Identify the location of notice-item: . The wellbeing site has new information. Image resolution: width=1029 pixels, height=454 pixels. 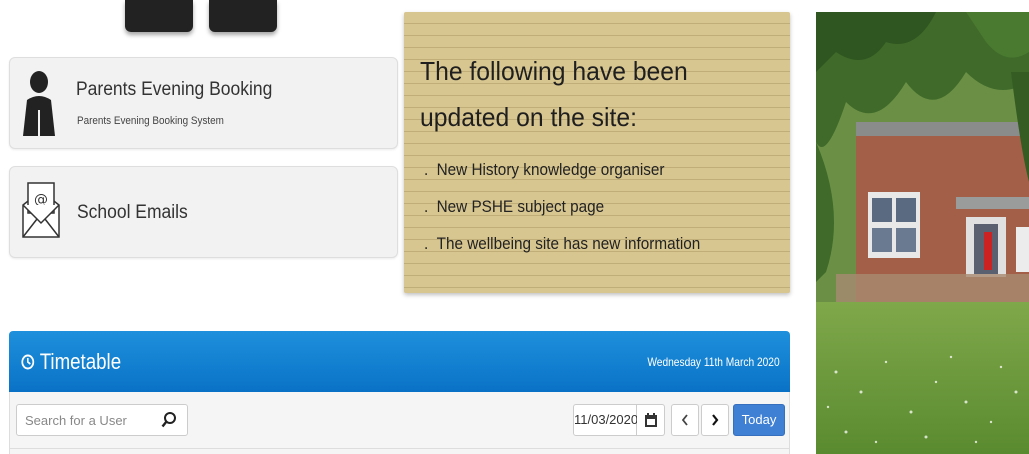
(562, 243).